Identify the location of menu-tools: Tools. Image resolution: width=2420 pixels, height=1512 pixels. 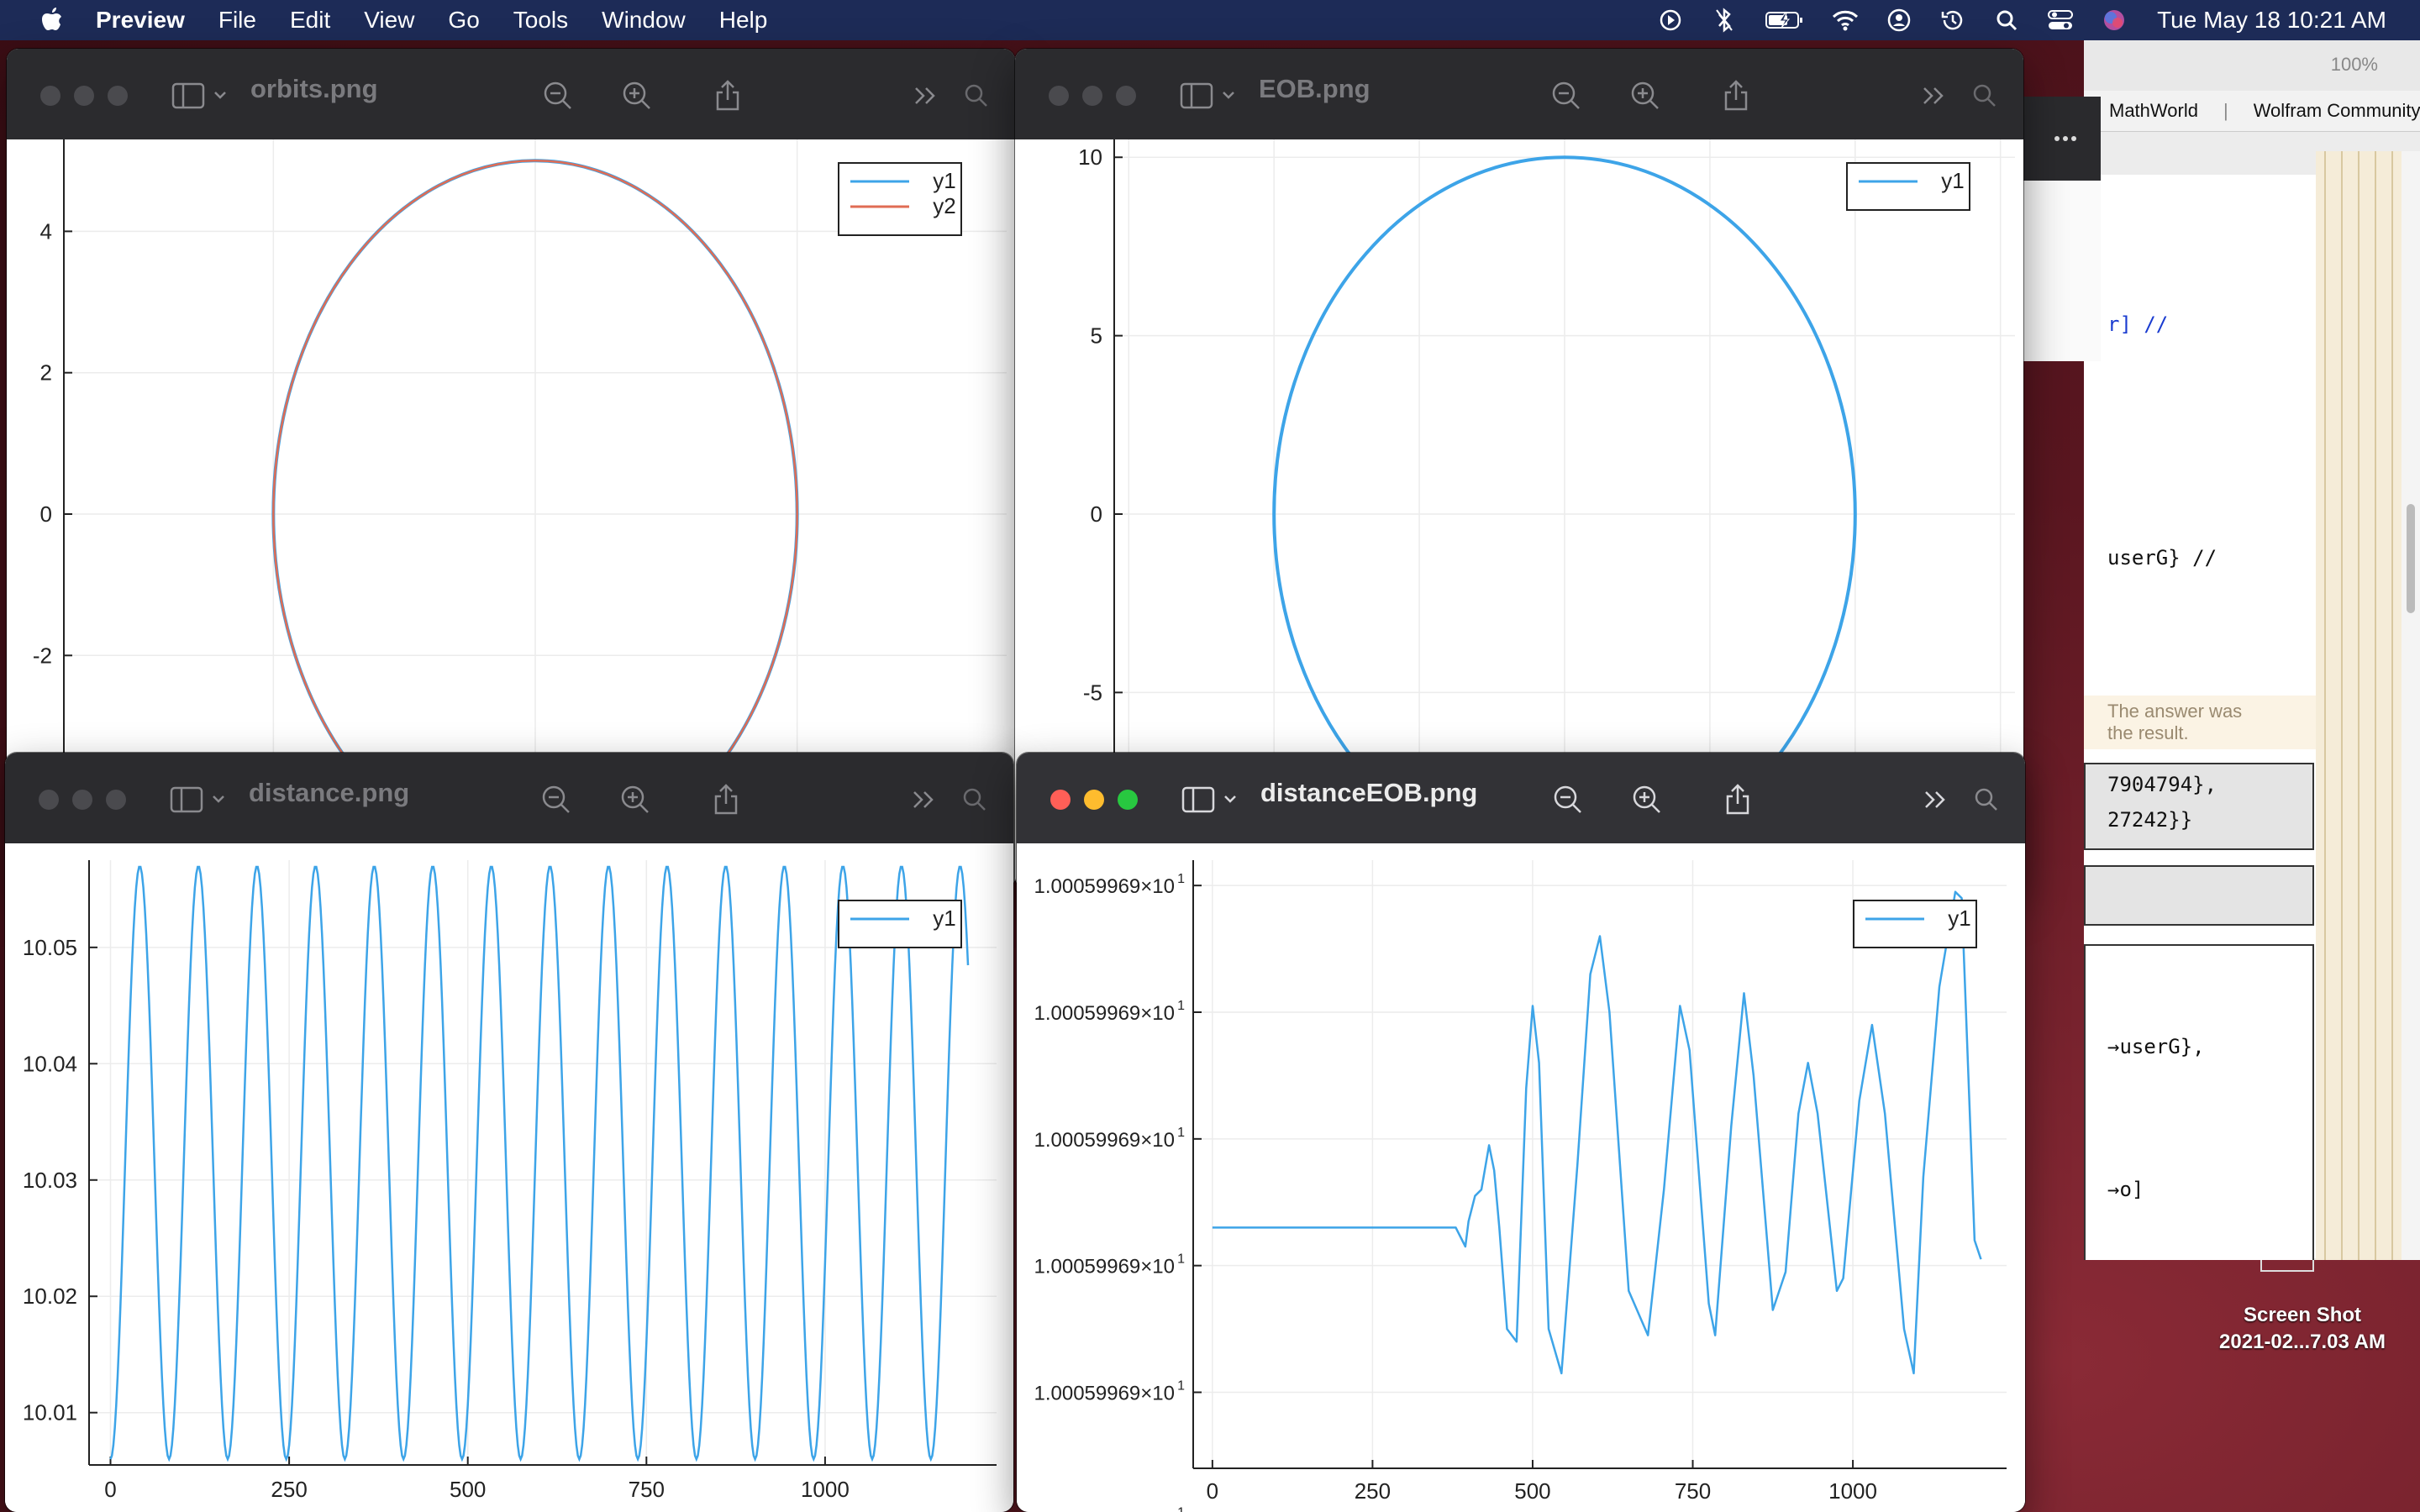
(540, 20).